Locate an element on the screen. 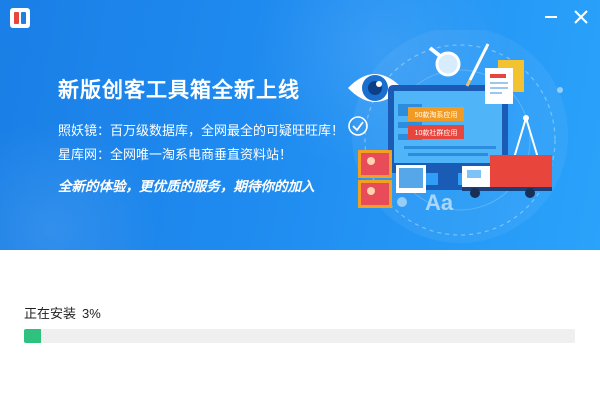 This screenshot has height=400, width=600. close-button is located at coordinates (581, 17).